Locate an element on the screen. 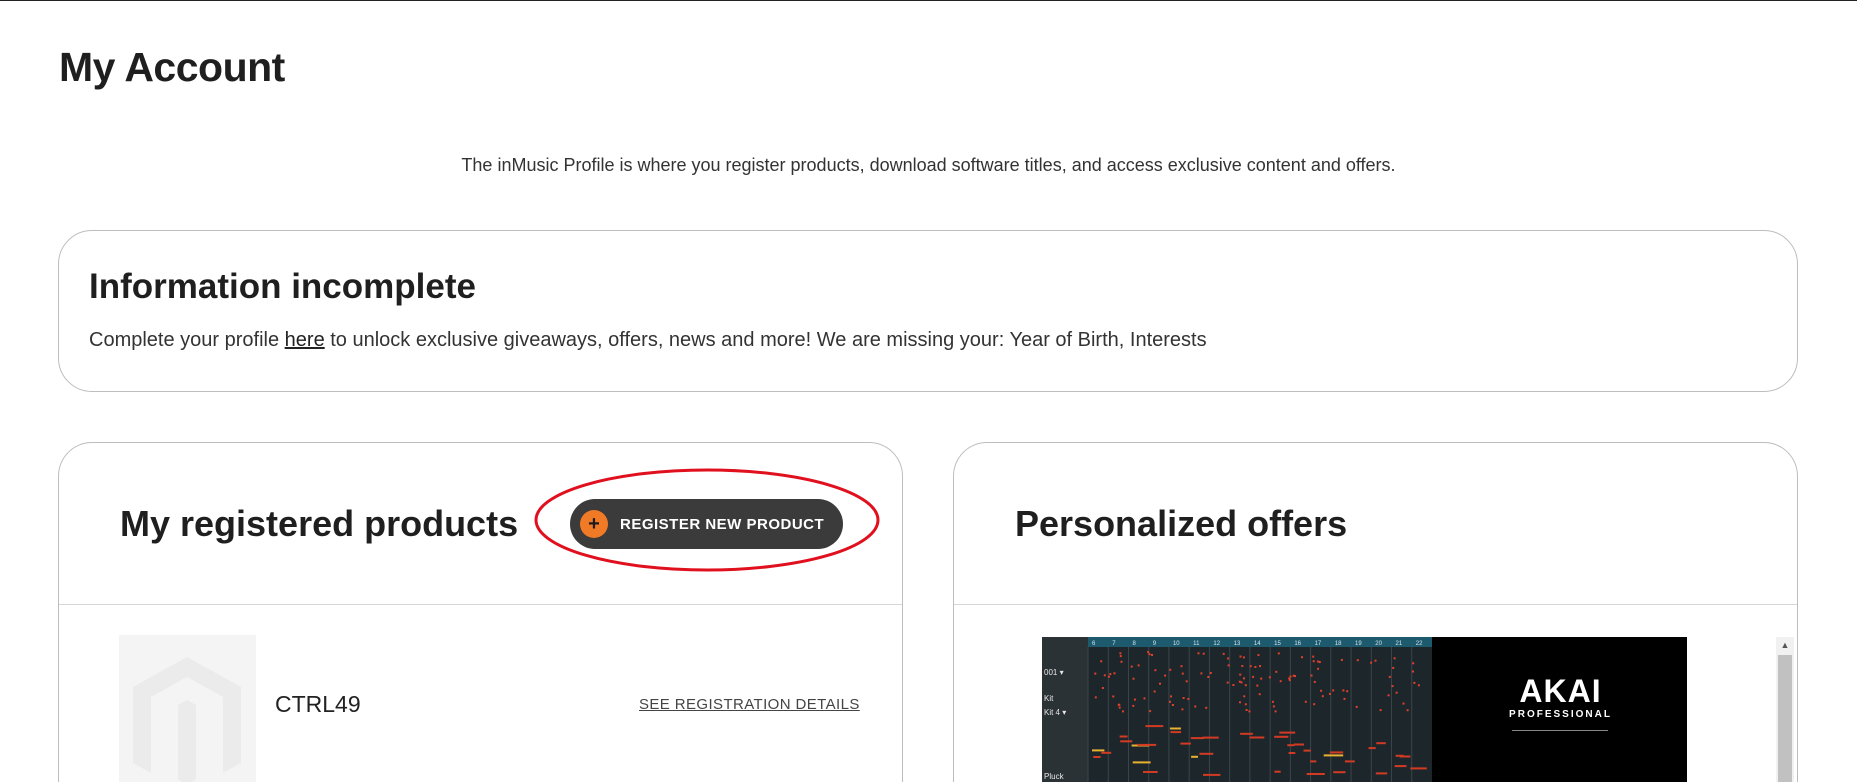 The image size is (1857, 782). ruler-number: 21 is located at coordinates (1399, 644).